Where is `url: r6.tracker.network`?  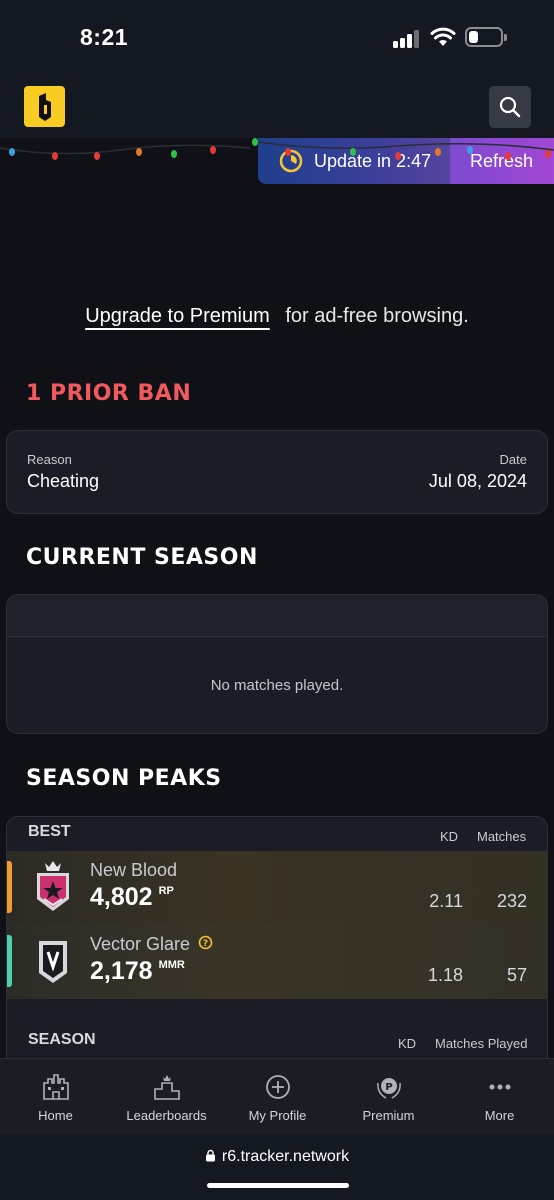 url: r6.tracker.network is located at coordinates (285, 1156).